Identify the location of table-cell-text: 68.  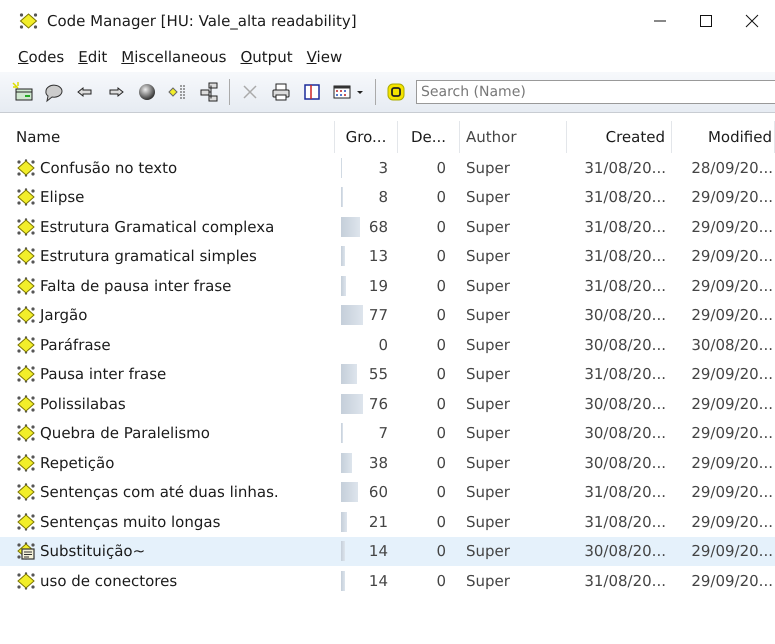
(378, 227).